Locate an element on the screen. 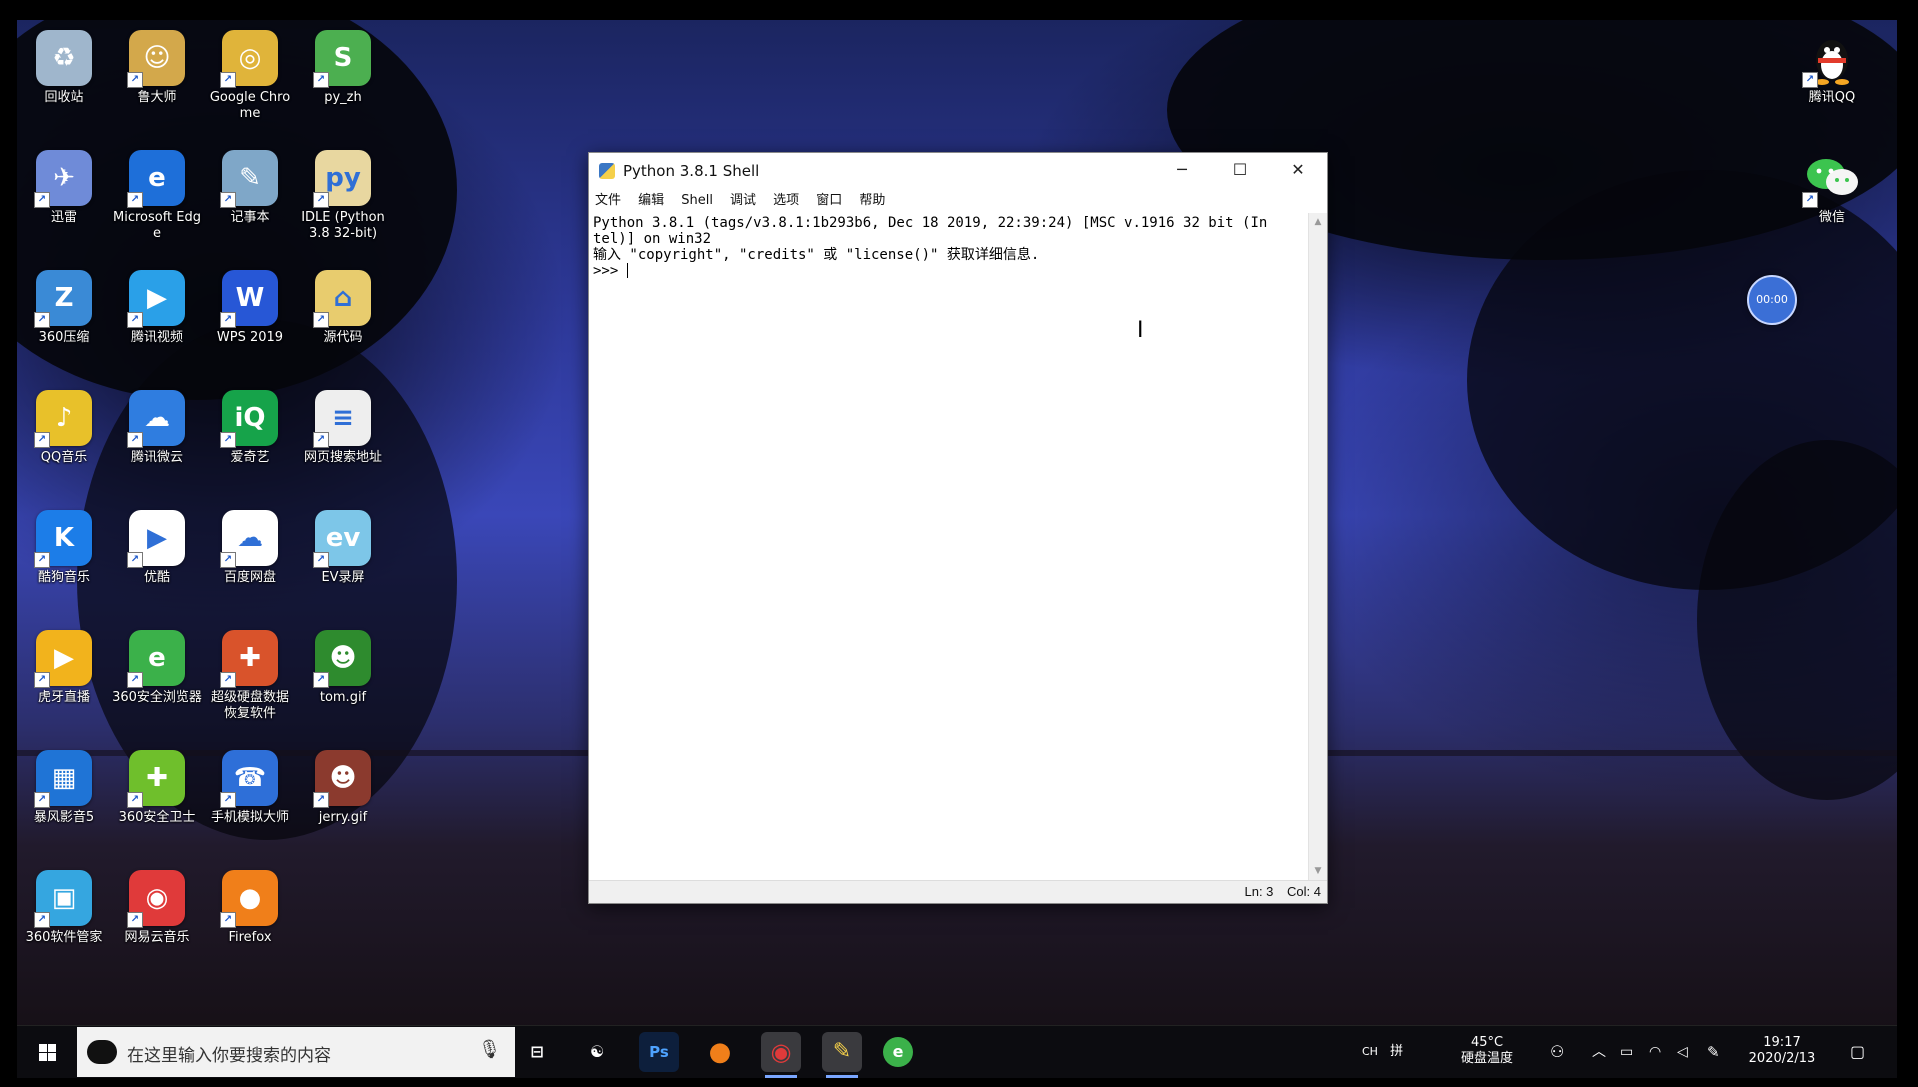 This screenshot has height=1087, width=1918. desktop-icon: e ↗ 360安全浏览器 is located at coordinates (157, 668).